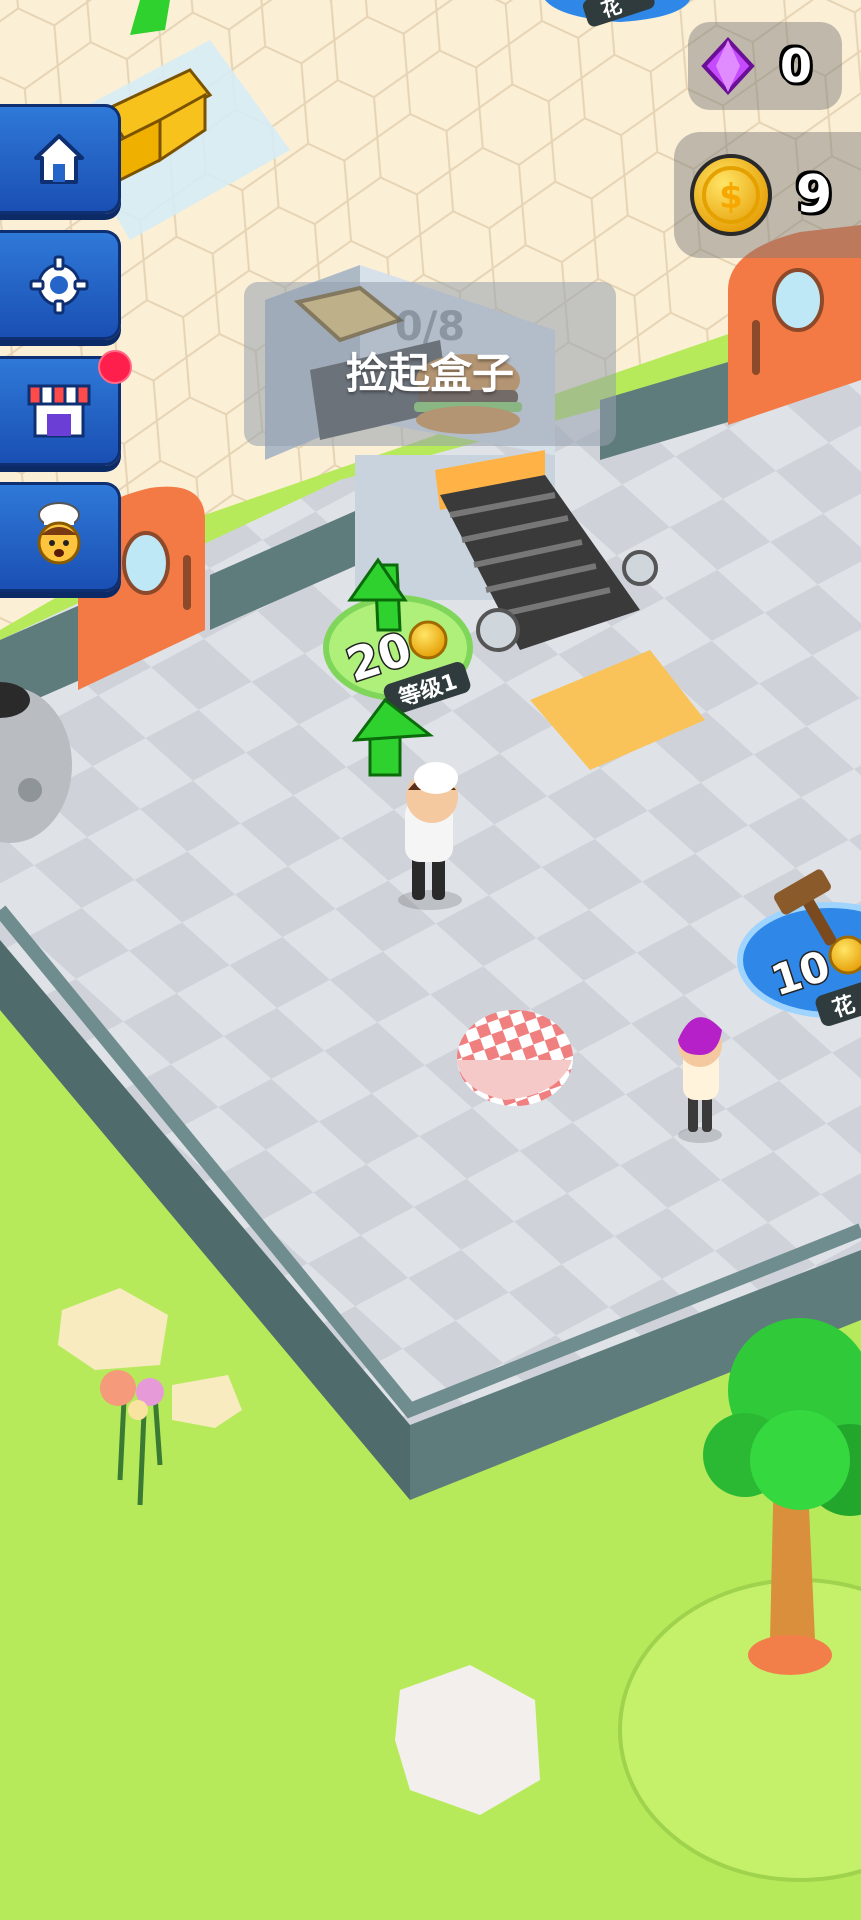 Image resolution: width=861 pixels, height=1920 pixels. I want to click on gem-count: 0, so click(796, 66).